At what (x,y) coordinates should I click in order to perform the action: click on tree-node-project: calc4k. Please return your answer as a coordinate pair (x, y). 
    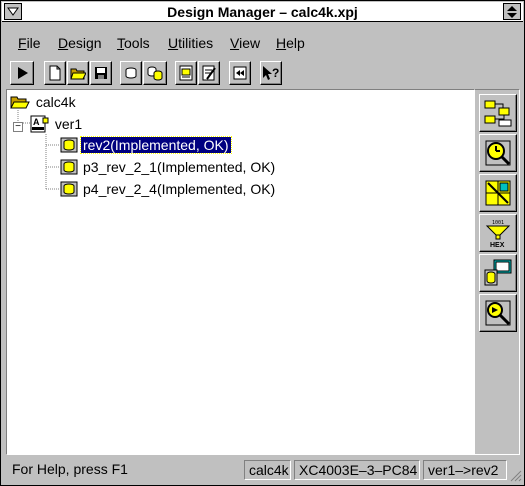
    Looking at the image, I should click on (44, 102).